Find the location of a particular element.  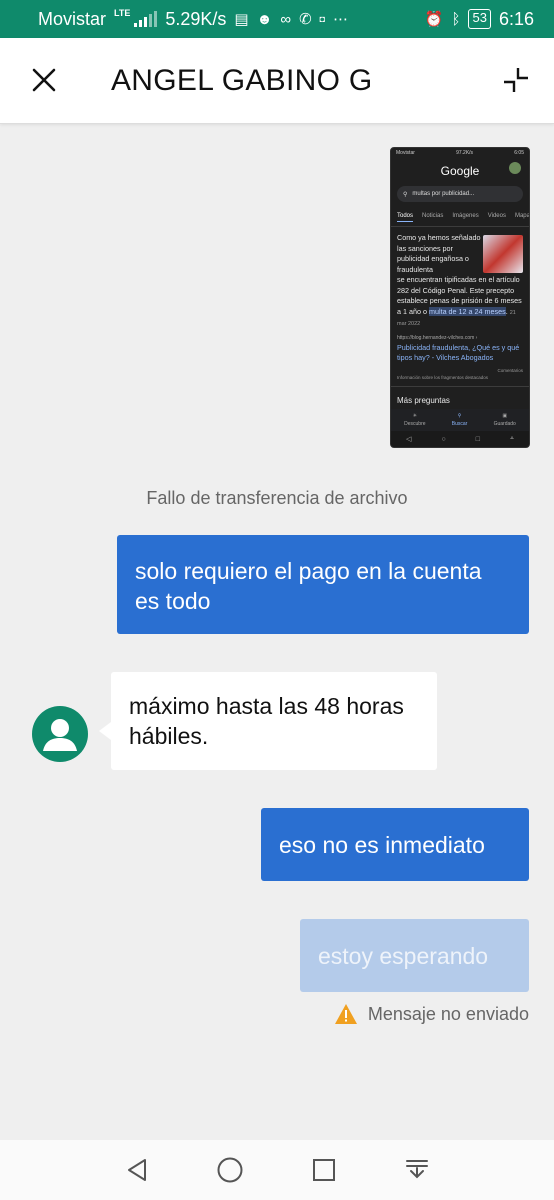

thumb-status-bar: Movistar 97.2K/s 6:05 is located at coordinates (460, 153).